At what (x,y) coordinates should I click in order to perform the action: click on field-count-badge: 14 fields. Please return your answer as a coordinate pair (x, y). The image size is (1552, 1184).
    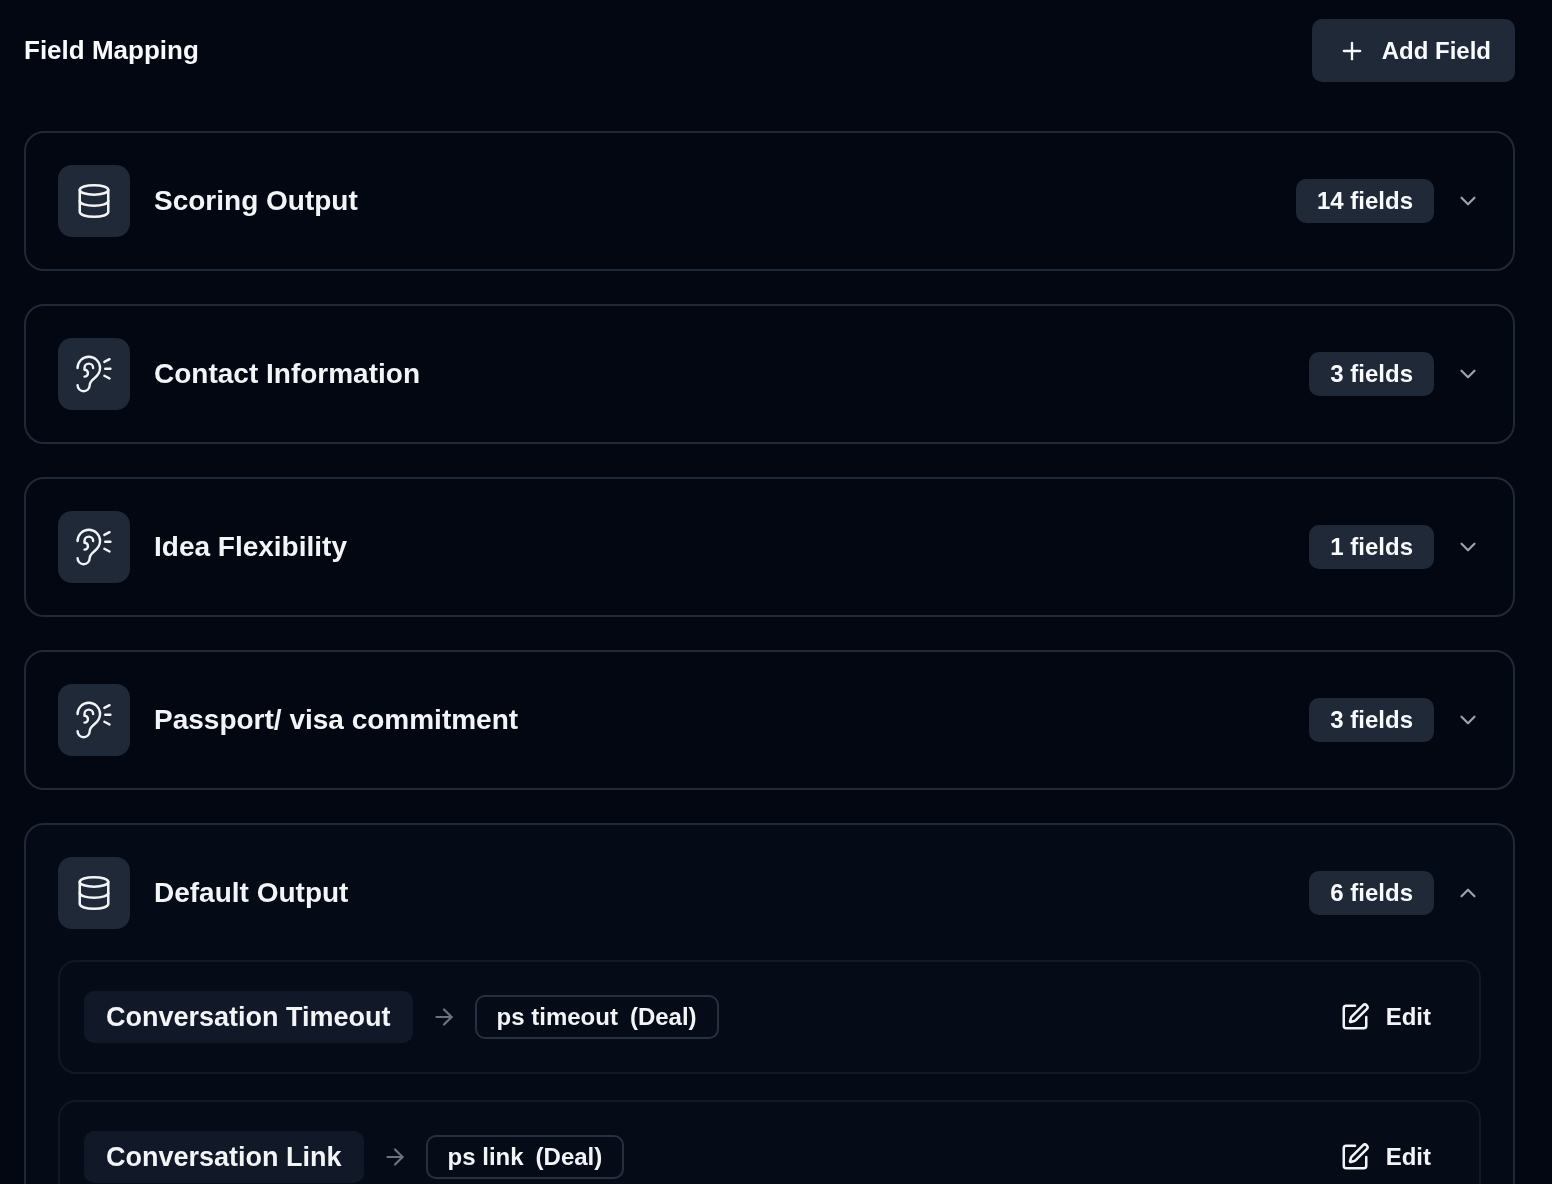
    Looking at the image, I should click on (1364, 201).